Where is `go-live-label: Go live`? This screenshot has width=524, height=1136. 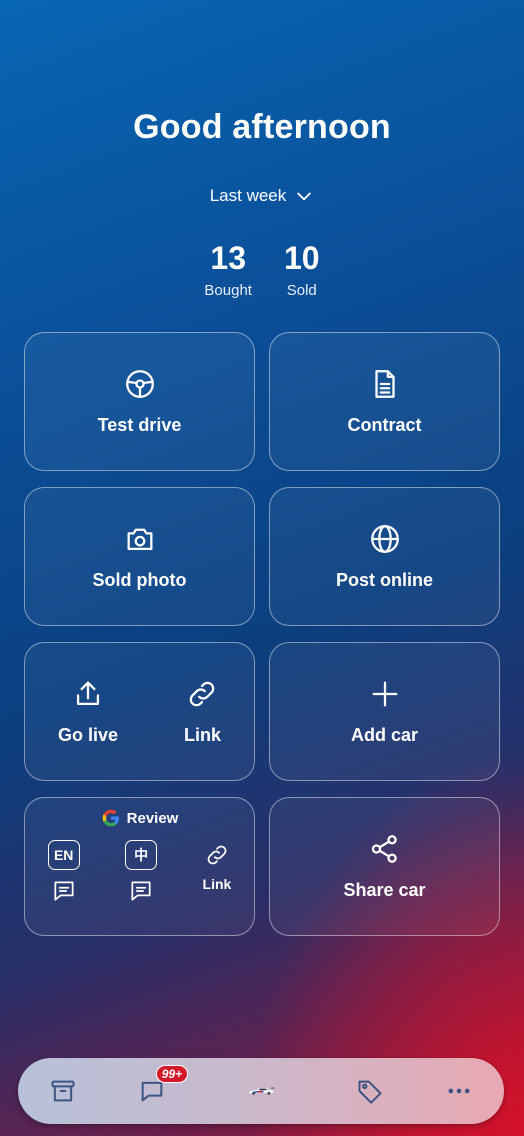 go-live-label: Go live is located at coordinates (88, 735).